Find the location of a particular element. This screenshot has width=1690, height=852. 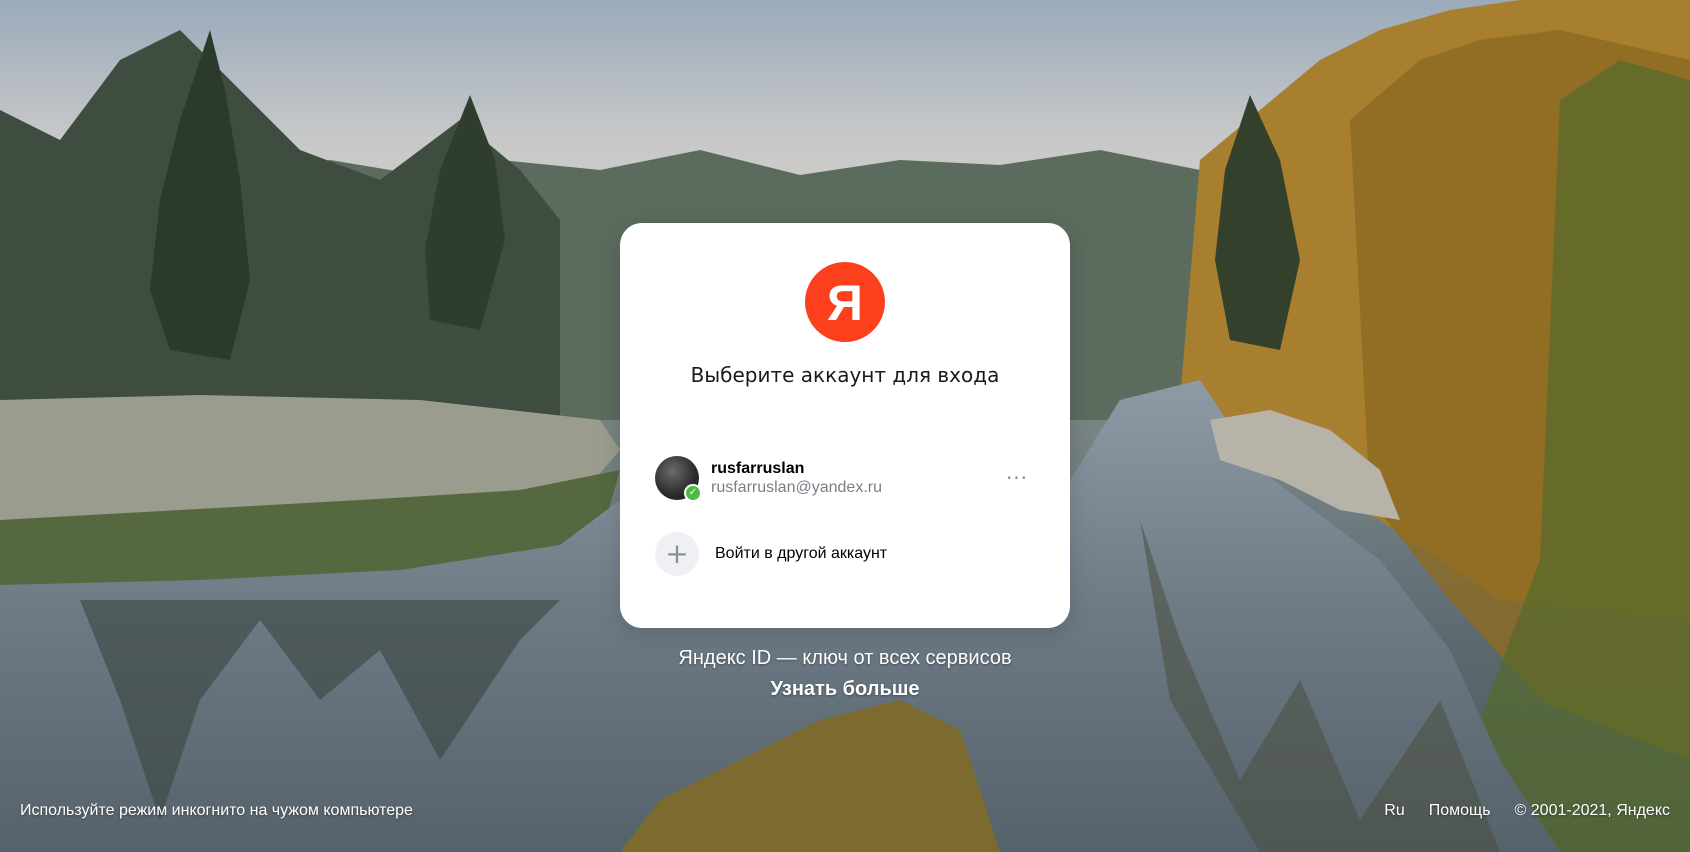

copyright-link: © 2001-2021, Яндекс is located at coordinates (1592, 811).